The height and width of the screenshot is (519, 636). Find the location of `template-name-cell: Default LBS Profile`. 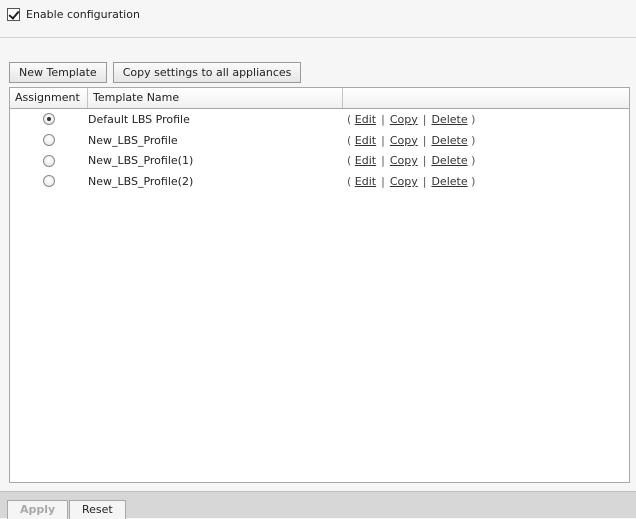

template-name-cell: Default LBS Profile is located at coordinates (139, 119).